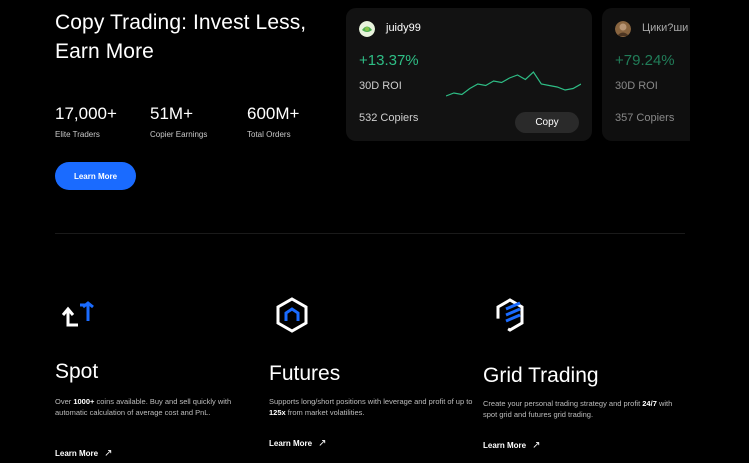 Image resolution: width=749 pixels, height=463 pixels. I want to click on trader-copiers: 357 Copiers, so click(645, 118).